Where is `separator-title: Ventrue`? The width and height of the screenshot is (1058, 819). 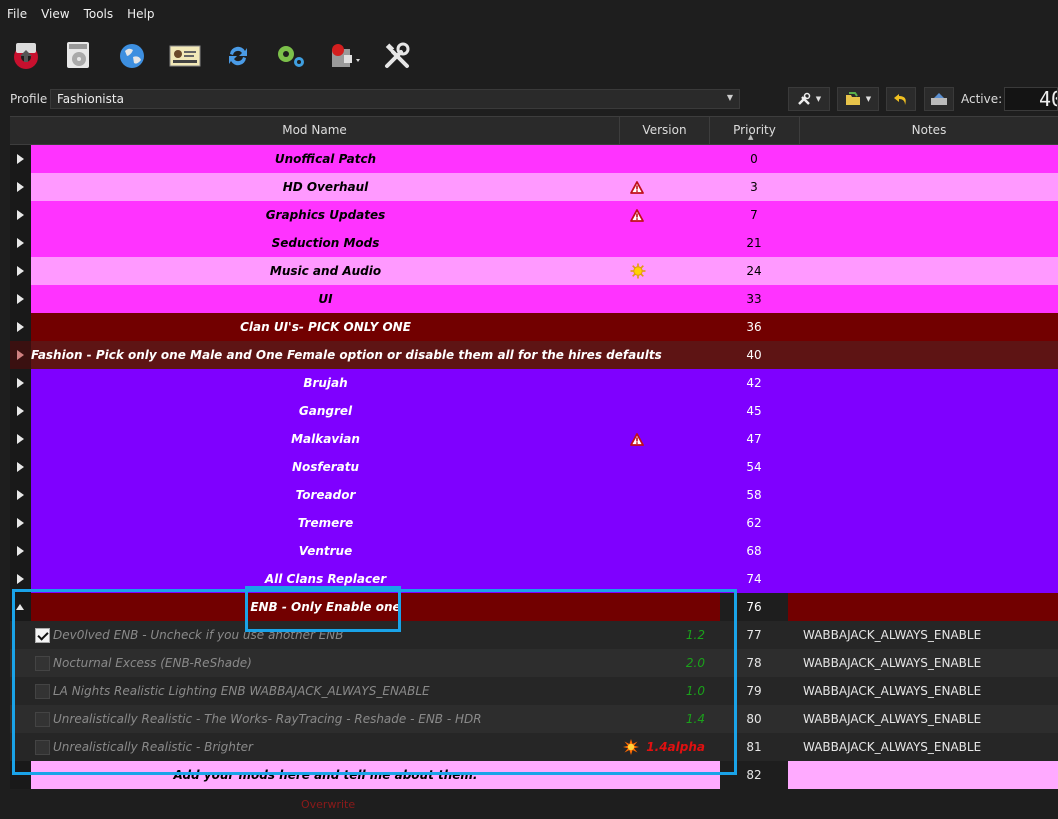
separator-title: Ventrue is located at coordinates (325, 551).